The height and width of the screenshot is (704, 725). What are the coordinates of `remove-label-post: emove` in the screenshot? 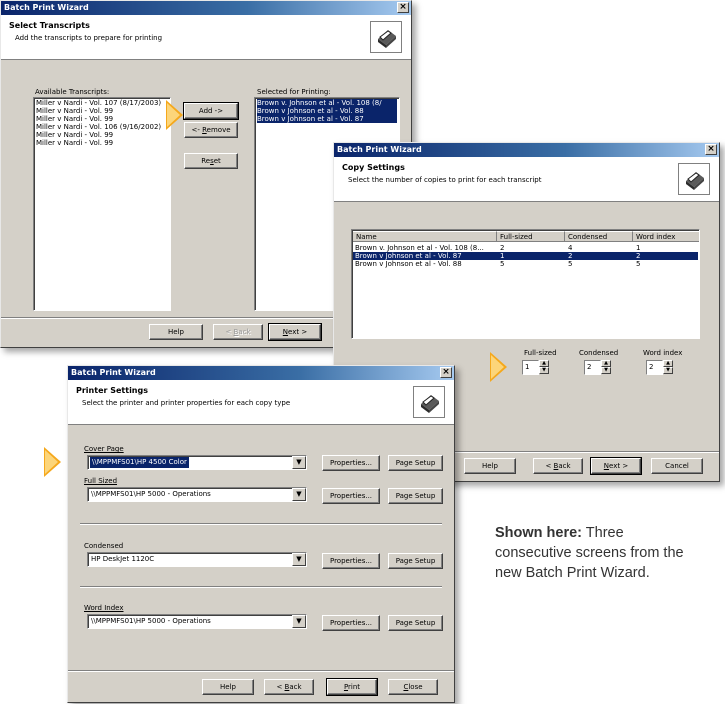 It's located at (218, 130).